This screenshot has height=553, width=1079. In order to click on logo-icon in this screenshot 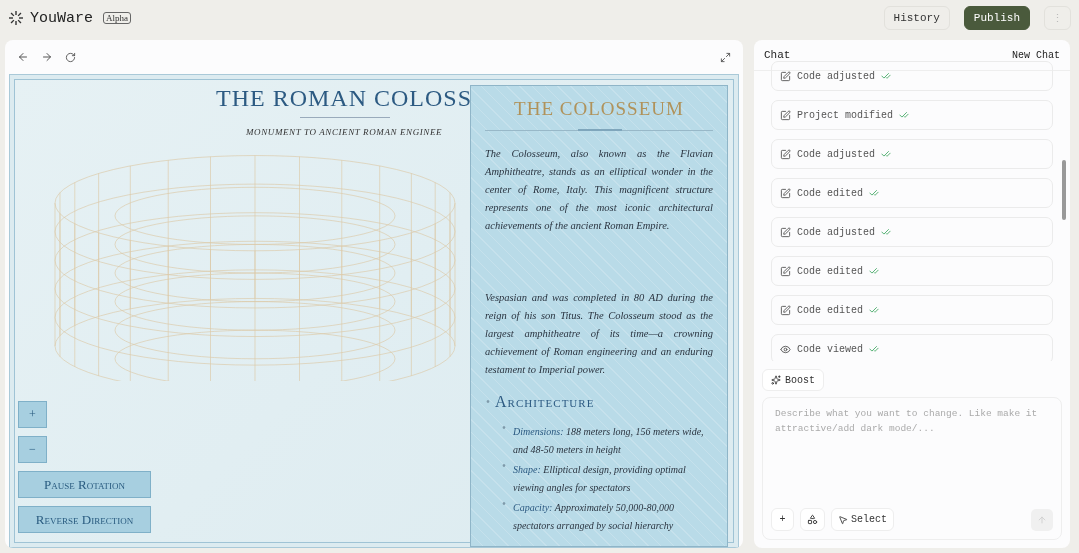, I will do `click(16, 18)`.